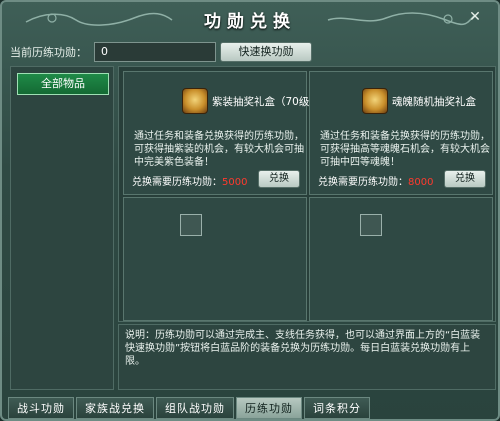 The width and height of the screenshot is (500, 421). I want to click on cost-value: 5000, so click(235, 182).